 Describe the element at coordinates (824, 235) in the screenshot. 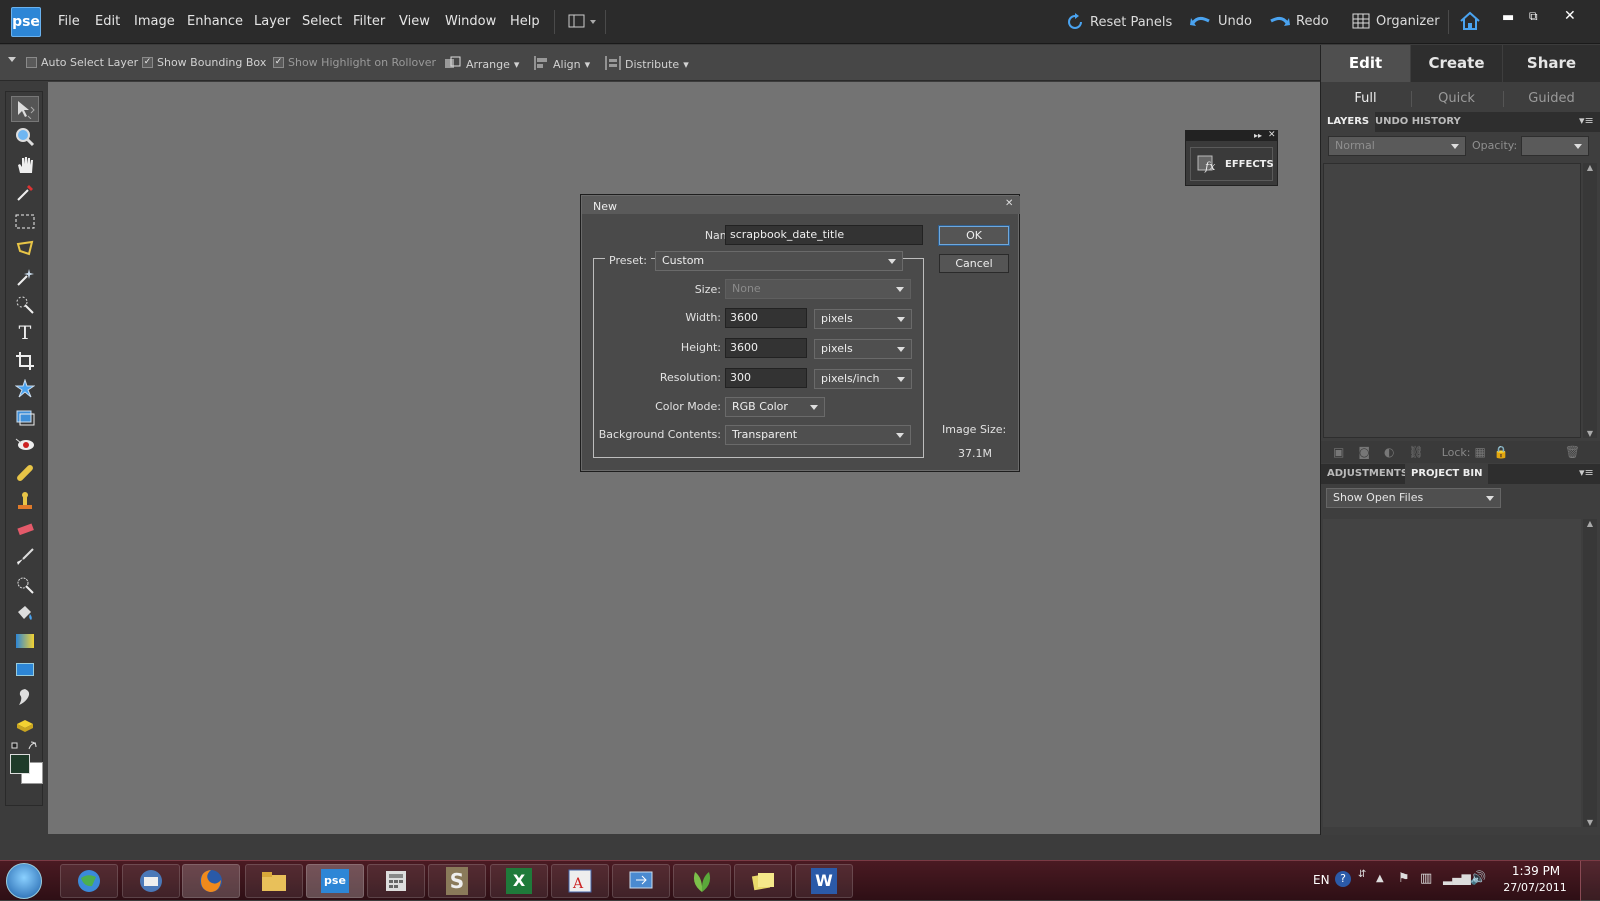

I see `name-input: scrapbook_date_title` at that location.